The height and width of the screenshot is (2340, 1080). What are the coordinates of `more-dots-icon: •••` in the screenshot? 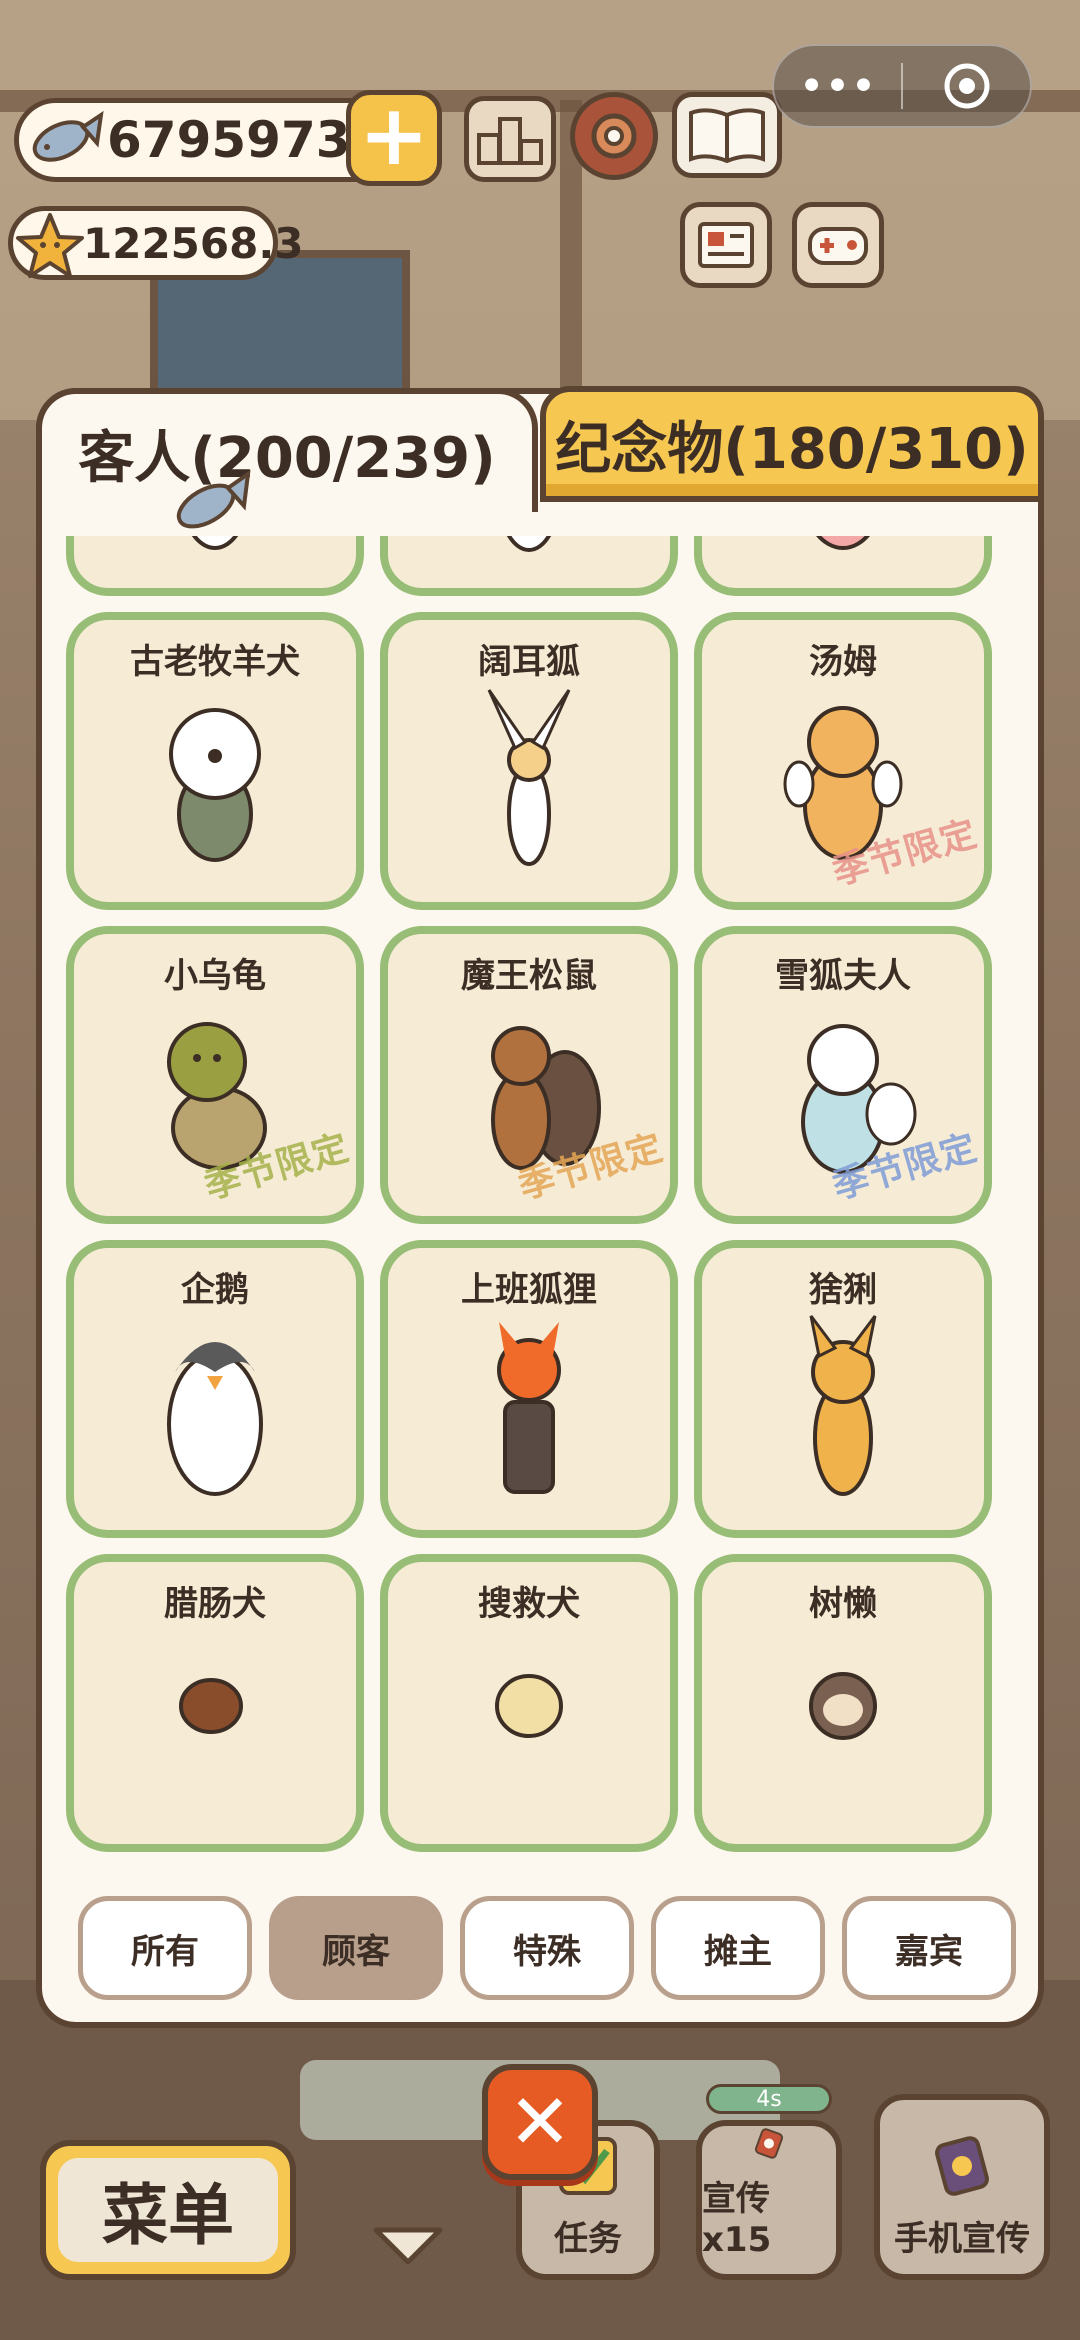 It's located at (837, 86).